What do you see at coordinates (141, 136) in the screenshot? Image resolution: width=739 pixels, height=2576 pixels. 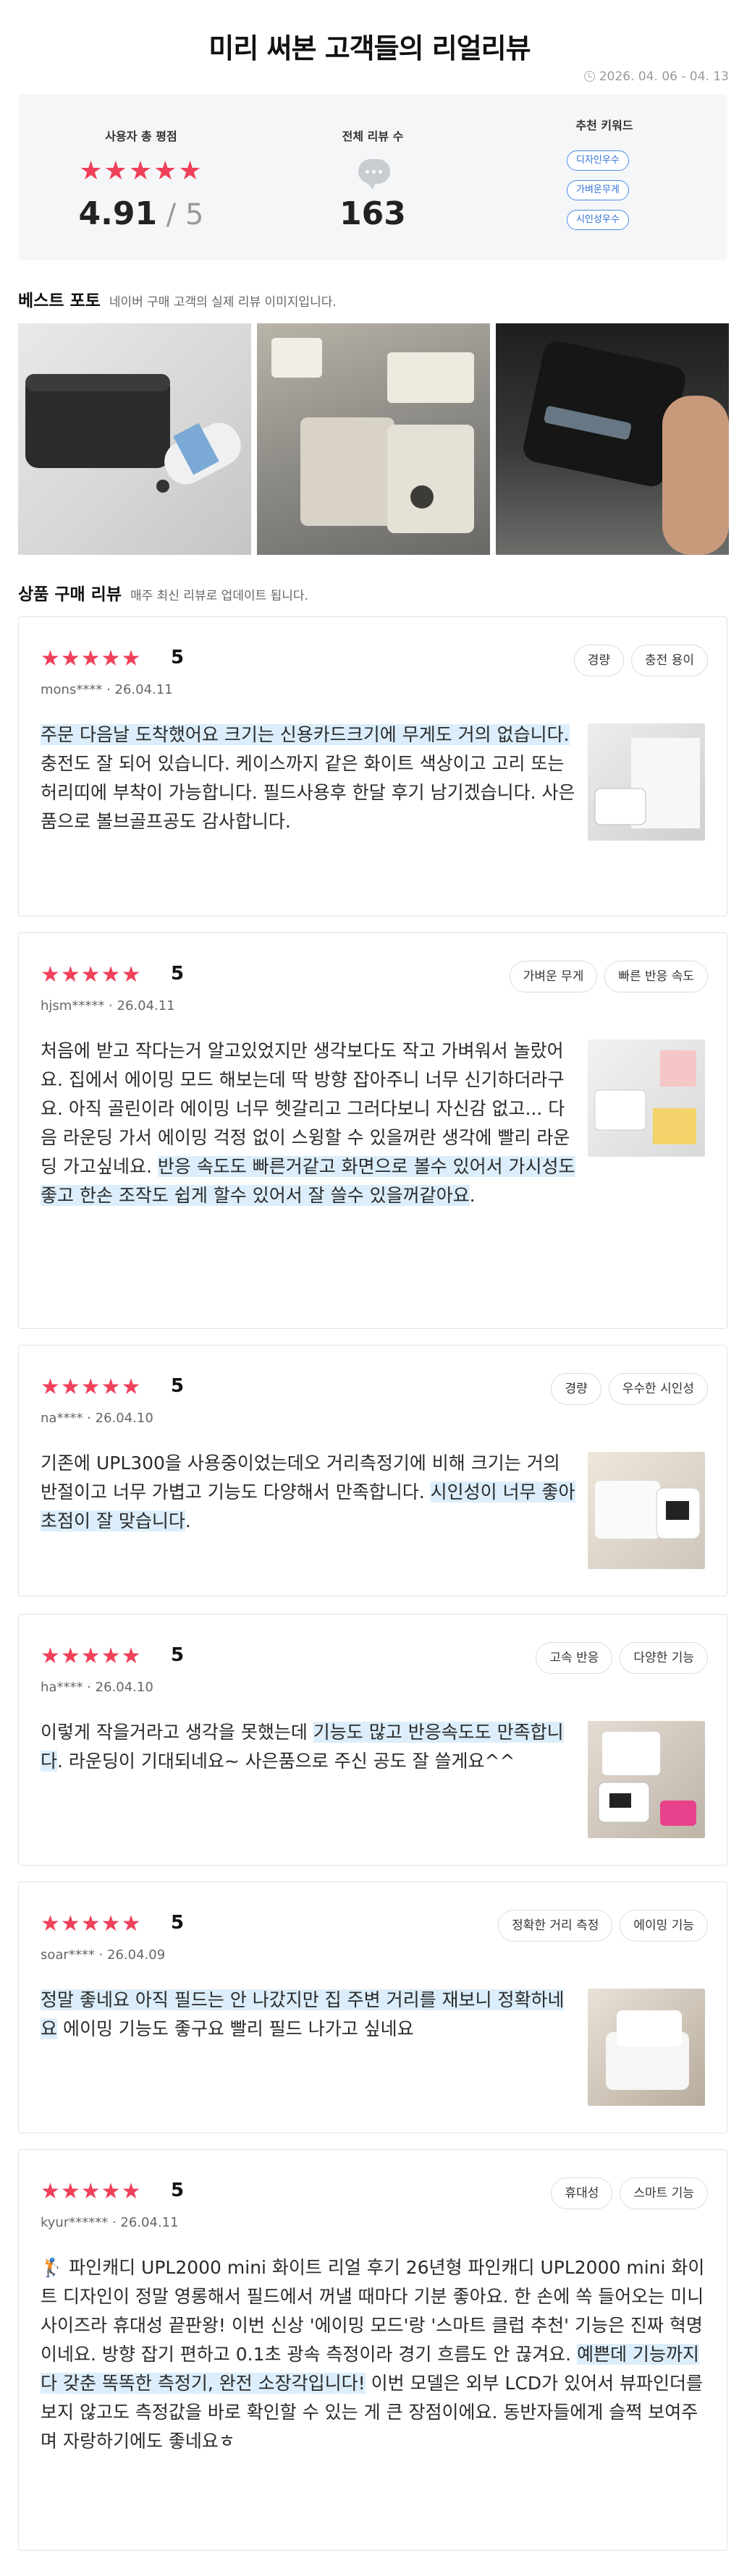 I see `average-rating-label: 사용자 총 평점` at bounding box center [141, 136].